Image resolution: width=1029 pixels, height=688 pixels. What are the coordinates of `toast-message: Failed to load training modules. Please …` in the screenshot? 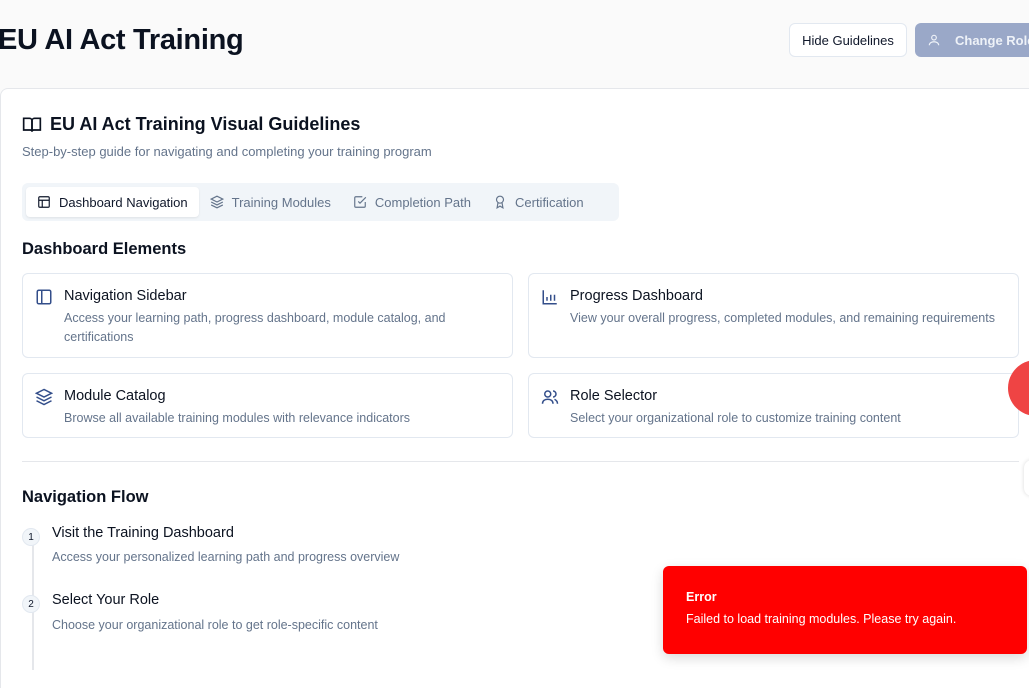 It's located at (821, 619).